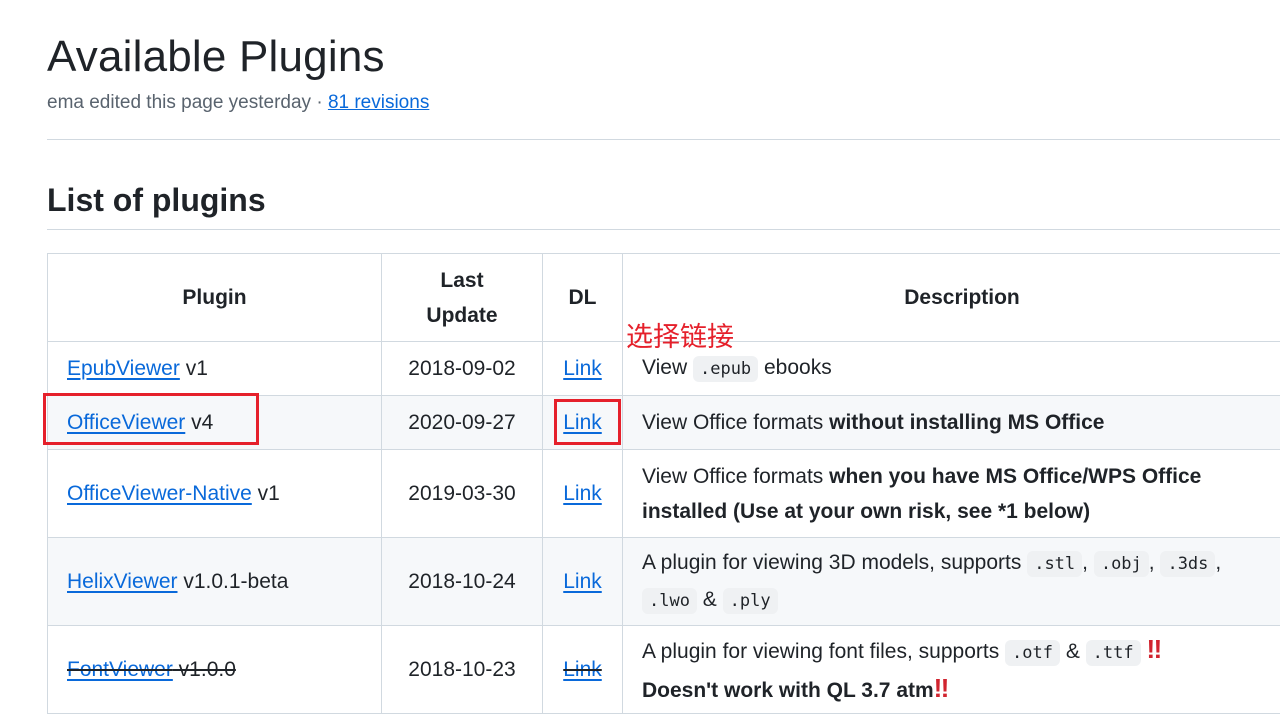 The width and height of the screenshot is (1280, 714). I want to click on highlight-box-plugin, so click(151, 419).